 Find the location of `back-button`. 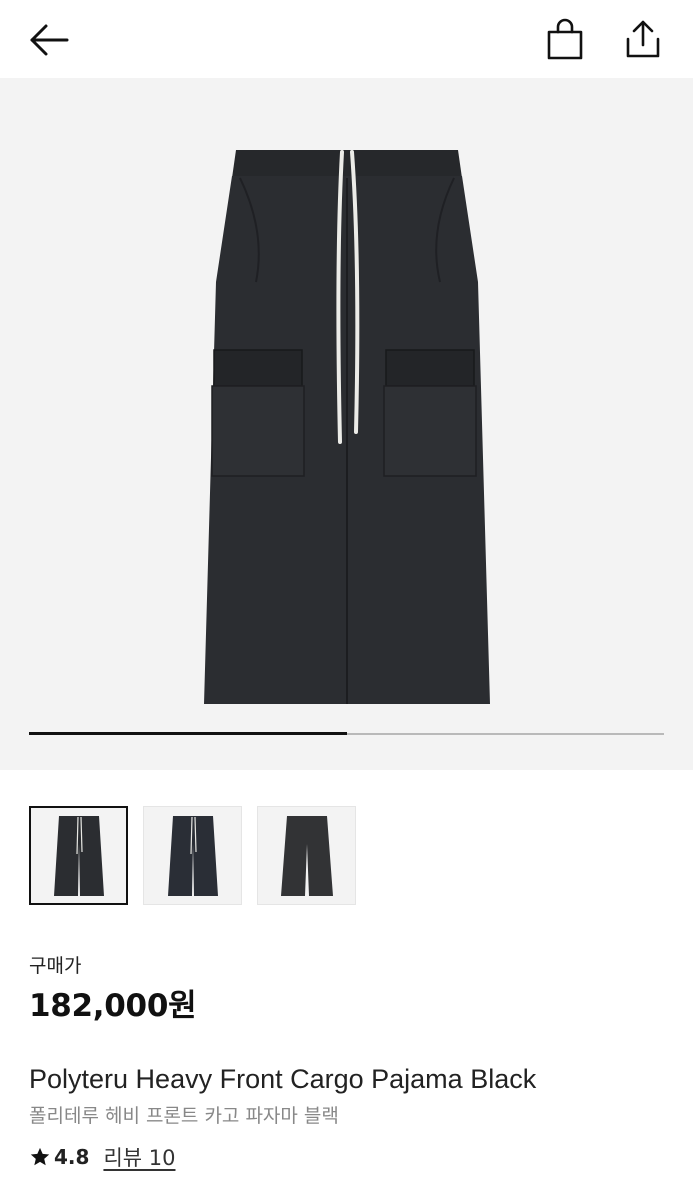

back-button is located at coordinates (49, 40).